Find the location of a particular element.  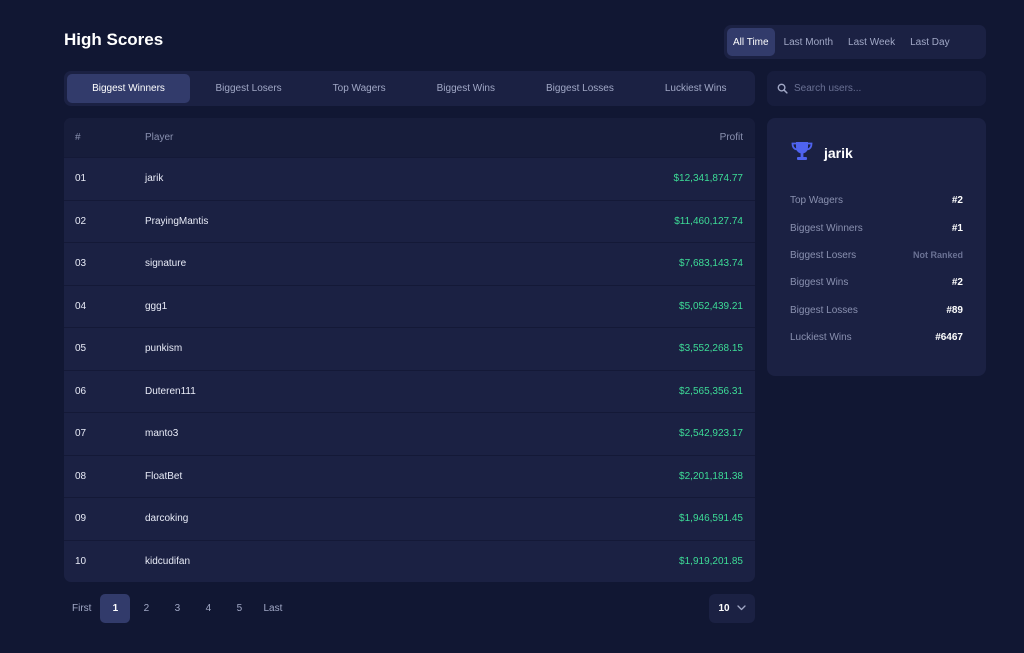

row-rank: 04 is located at coordinates (81, 306).